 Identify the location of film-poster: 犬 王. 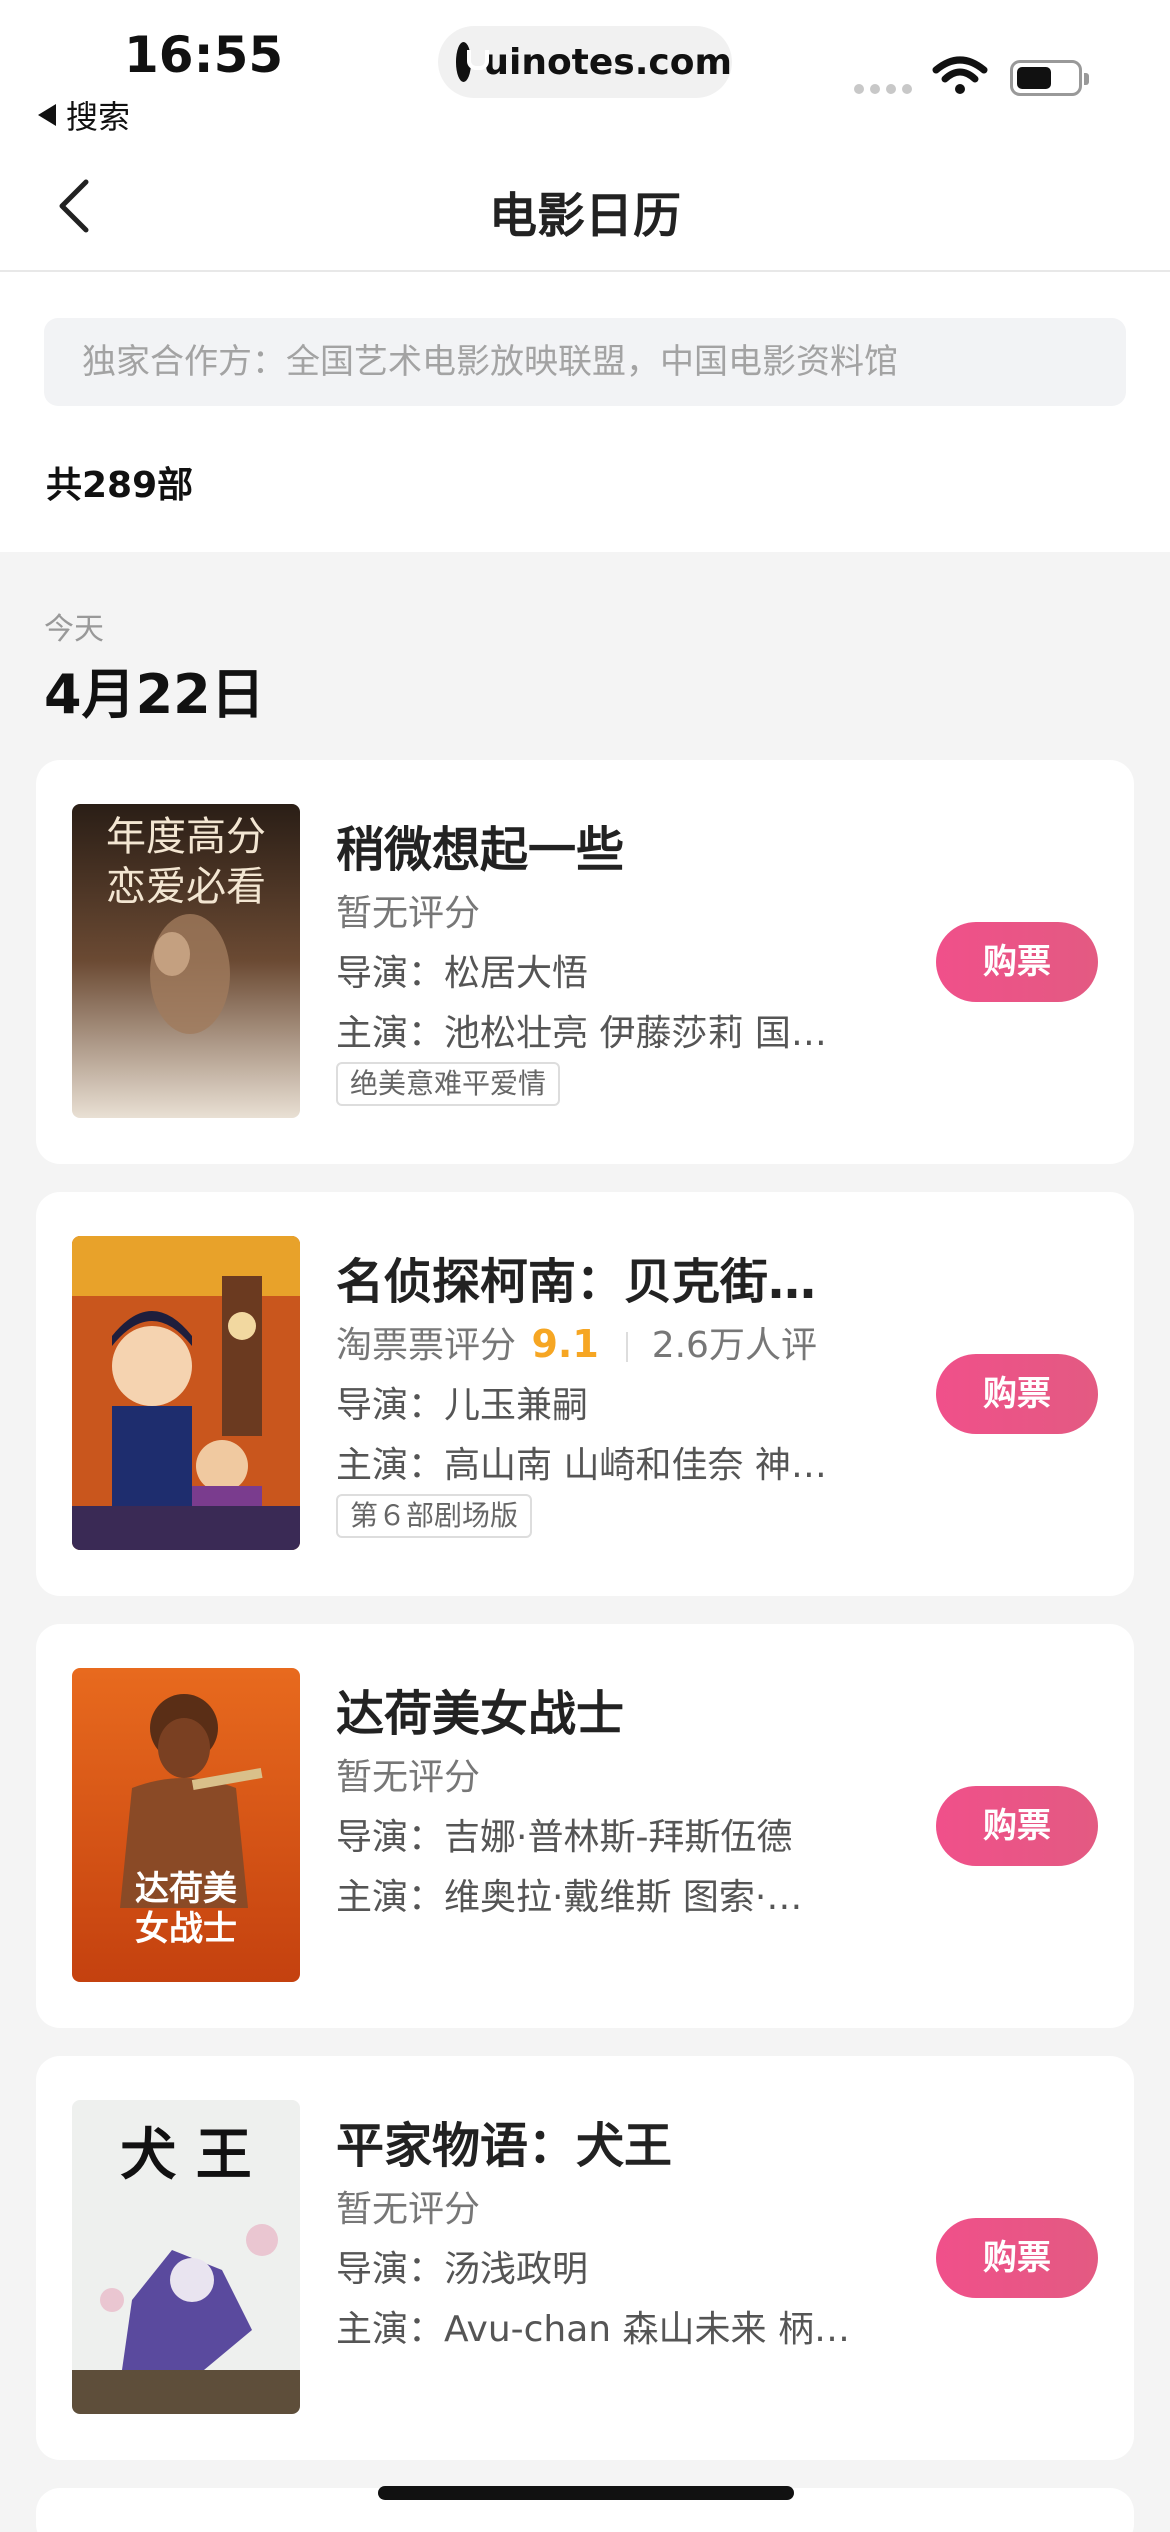
(186, 2257).